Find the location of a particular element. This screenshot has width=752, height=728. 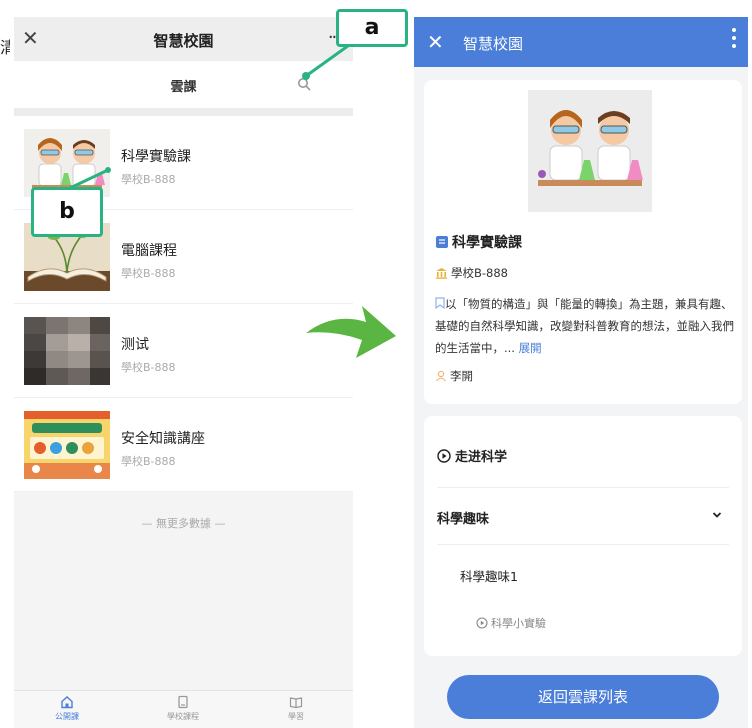

course-school-text: 學校B-888 is located at coordinates (479, 273).